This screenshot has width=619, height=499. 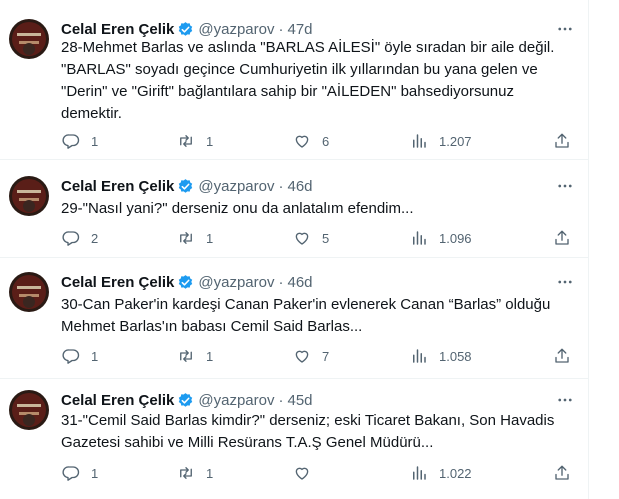 What do you see at coordinates (441, 356) in the screenshot?
I see `views-button: 1.058` at bounding box center [441, 356].